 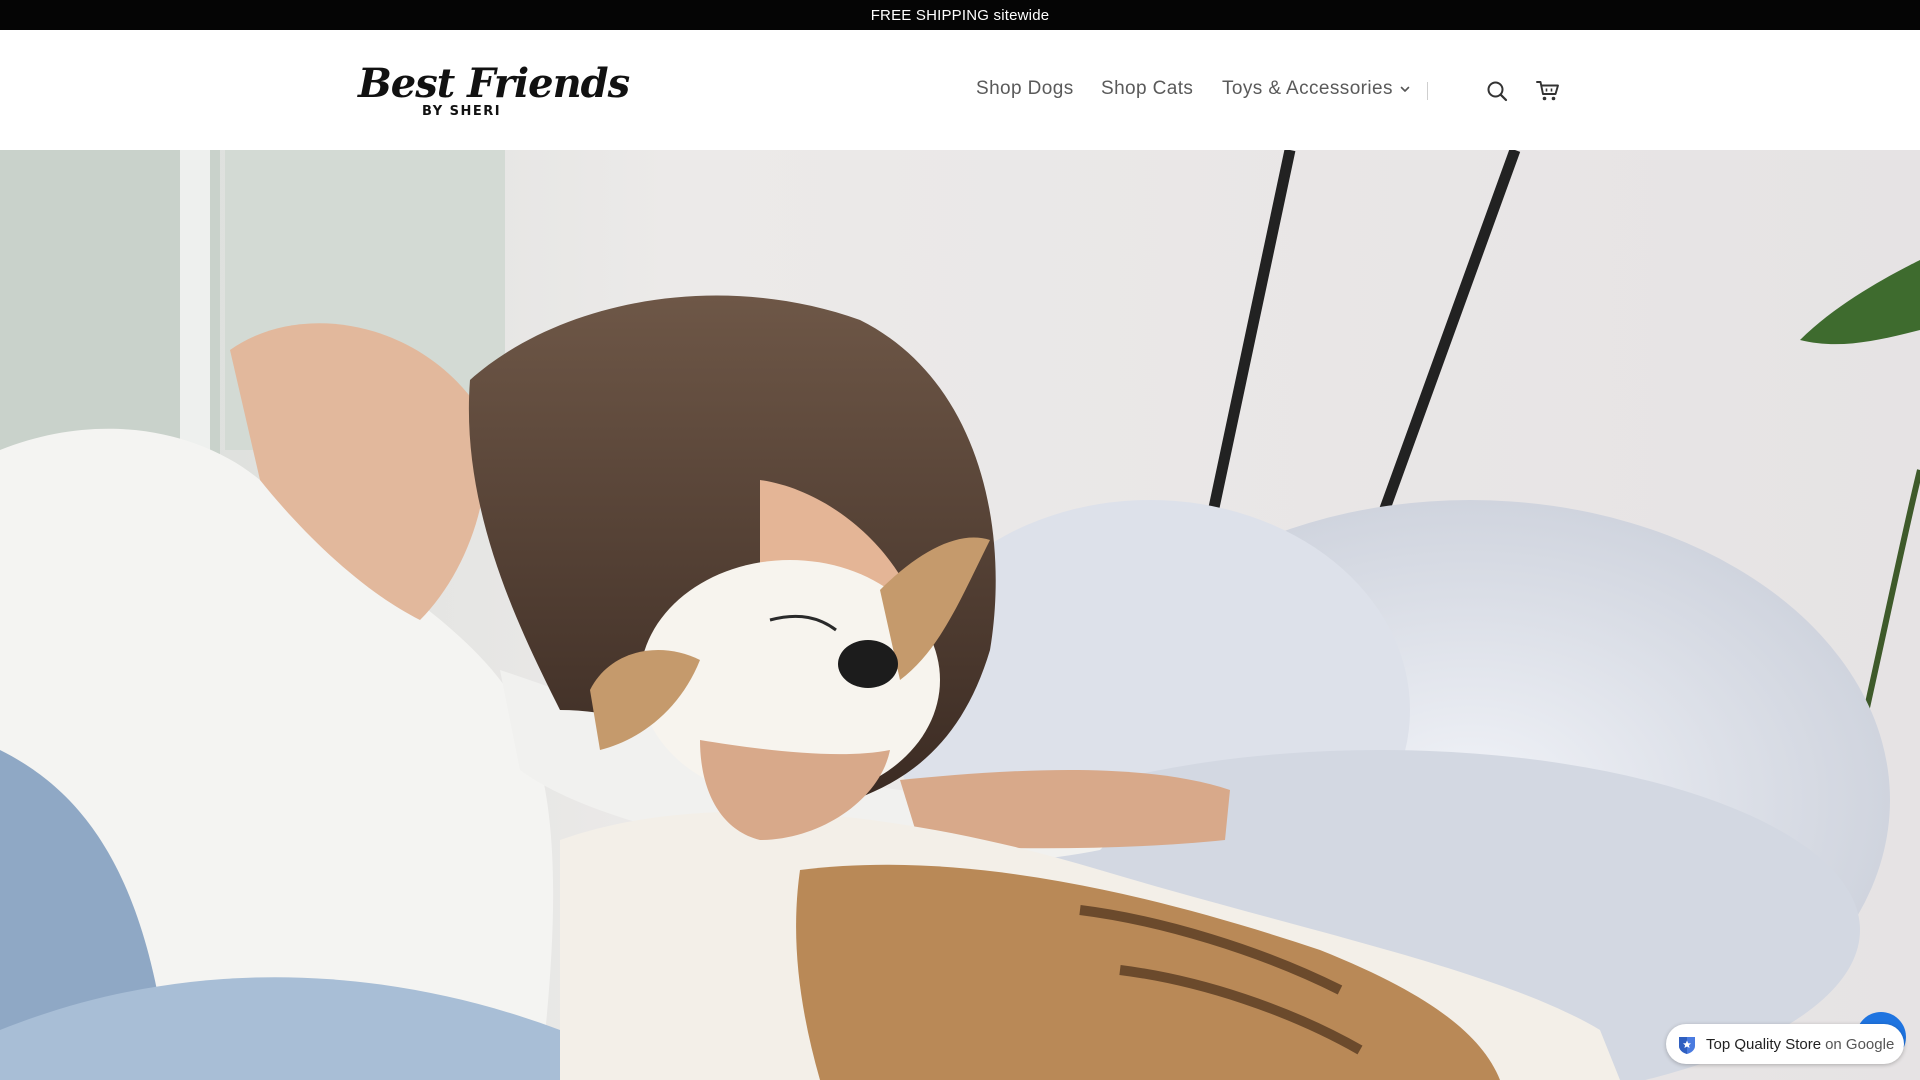 I want to click on nav-shop-cats-label: Shop Cats, so click(x=1147, y=88).